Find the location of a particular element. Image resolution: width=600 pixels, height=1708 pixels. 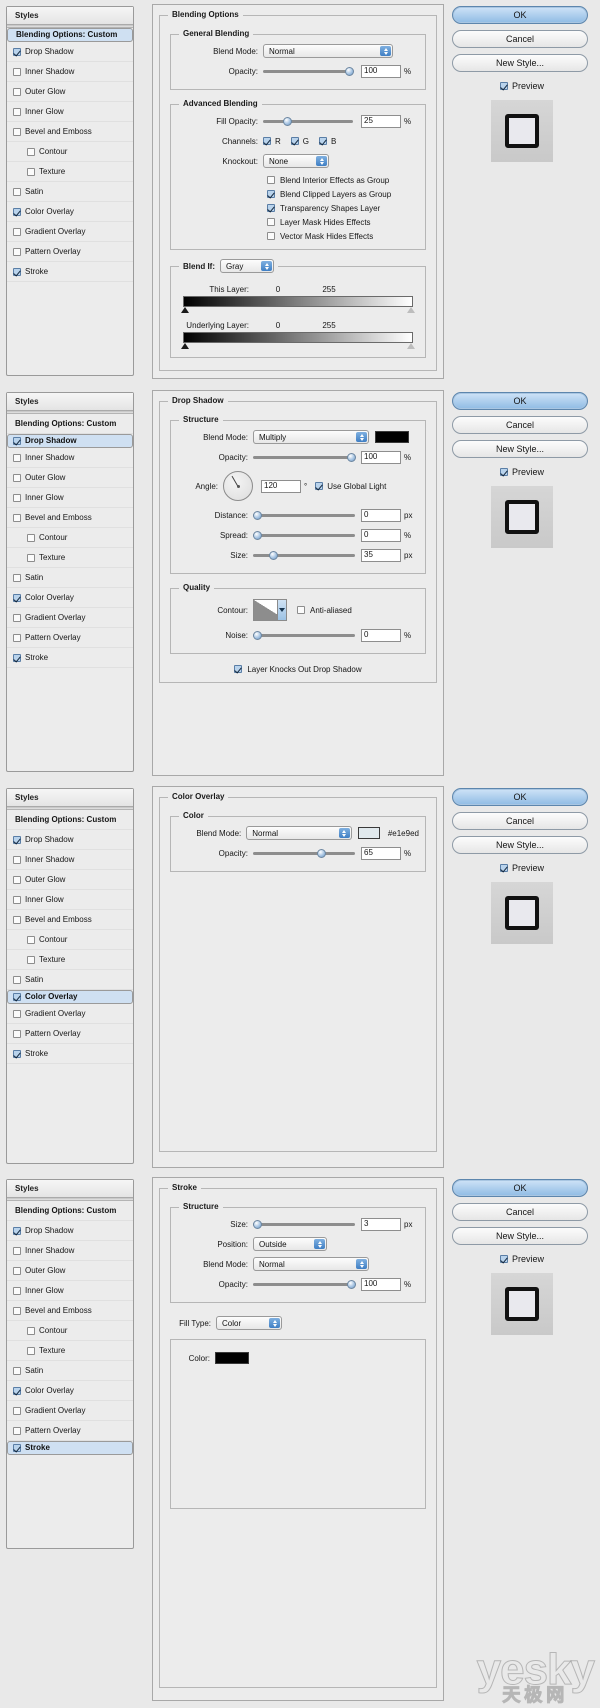

channel-r-checkbox is located at coordinates (267, 141).